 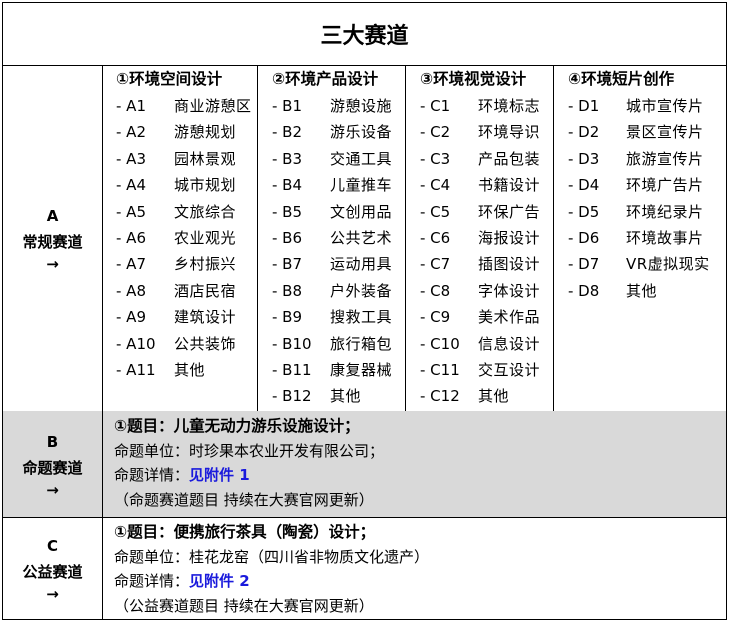 What do you see at coordinates (287, 158) in the screenshot?
I see `item-code: - B3` at bounding box center [287, 158].